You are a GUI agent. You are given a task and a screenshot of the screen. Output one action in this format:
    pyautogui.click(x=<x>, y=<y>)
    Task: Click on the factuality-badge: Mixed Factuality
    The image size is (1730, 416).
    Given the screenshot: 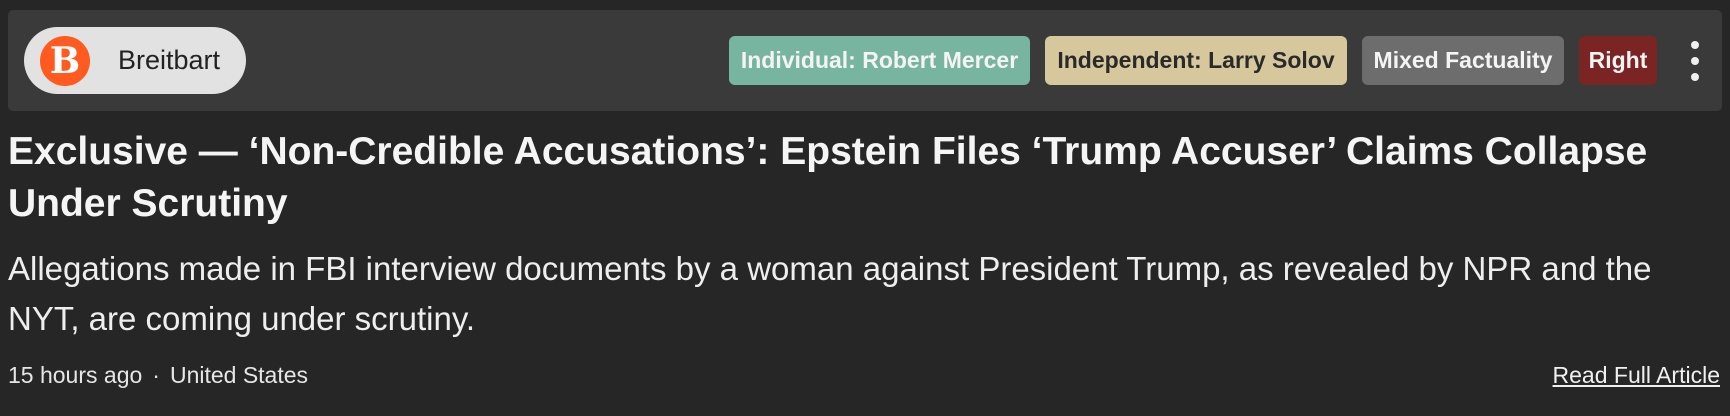 What is the action you would take?
    pyautogui.click(x=1463, y=60)
    